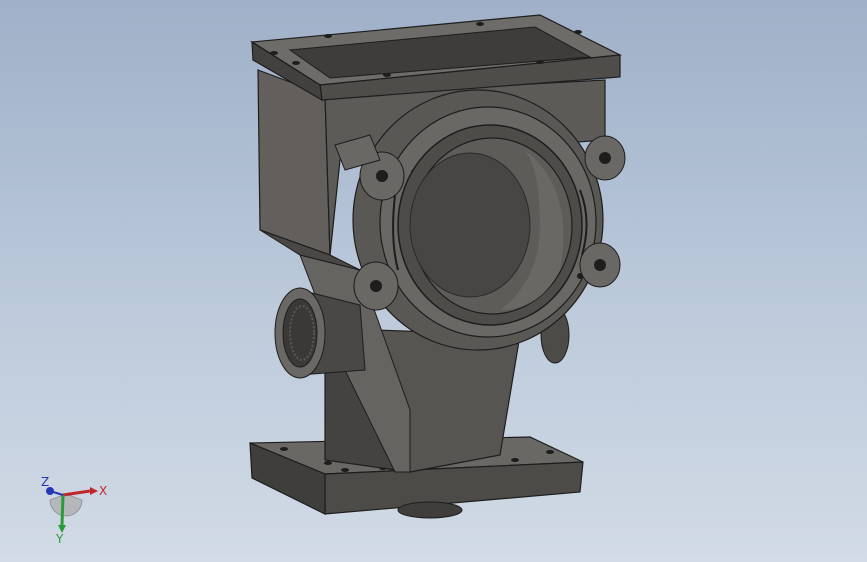  I want to click on triad-sphere, so click(66, 505).